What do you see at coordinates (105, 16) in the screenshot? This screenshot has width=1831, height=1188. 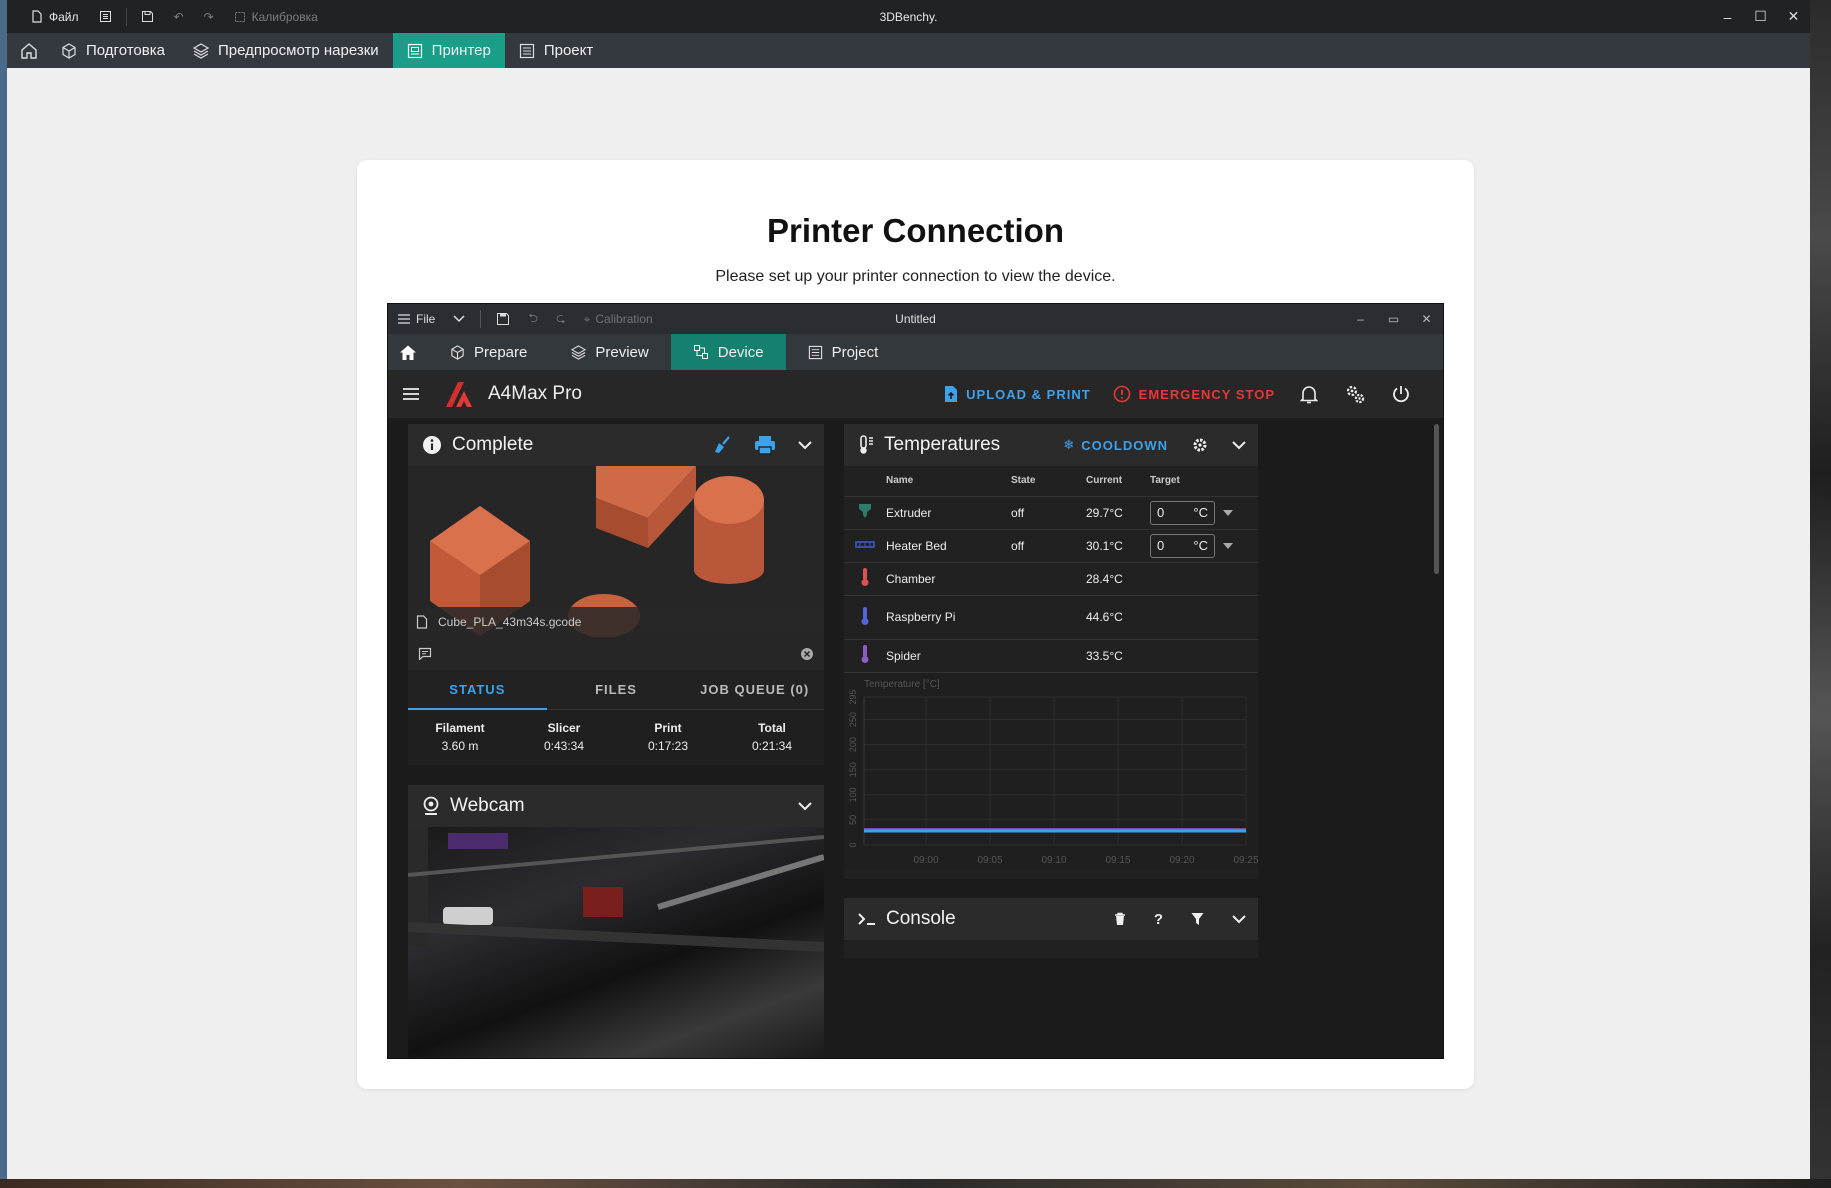 I see `list-button` at bounding box center [105, 16].